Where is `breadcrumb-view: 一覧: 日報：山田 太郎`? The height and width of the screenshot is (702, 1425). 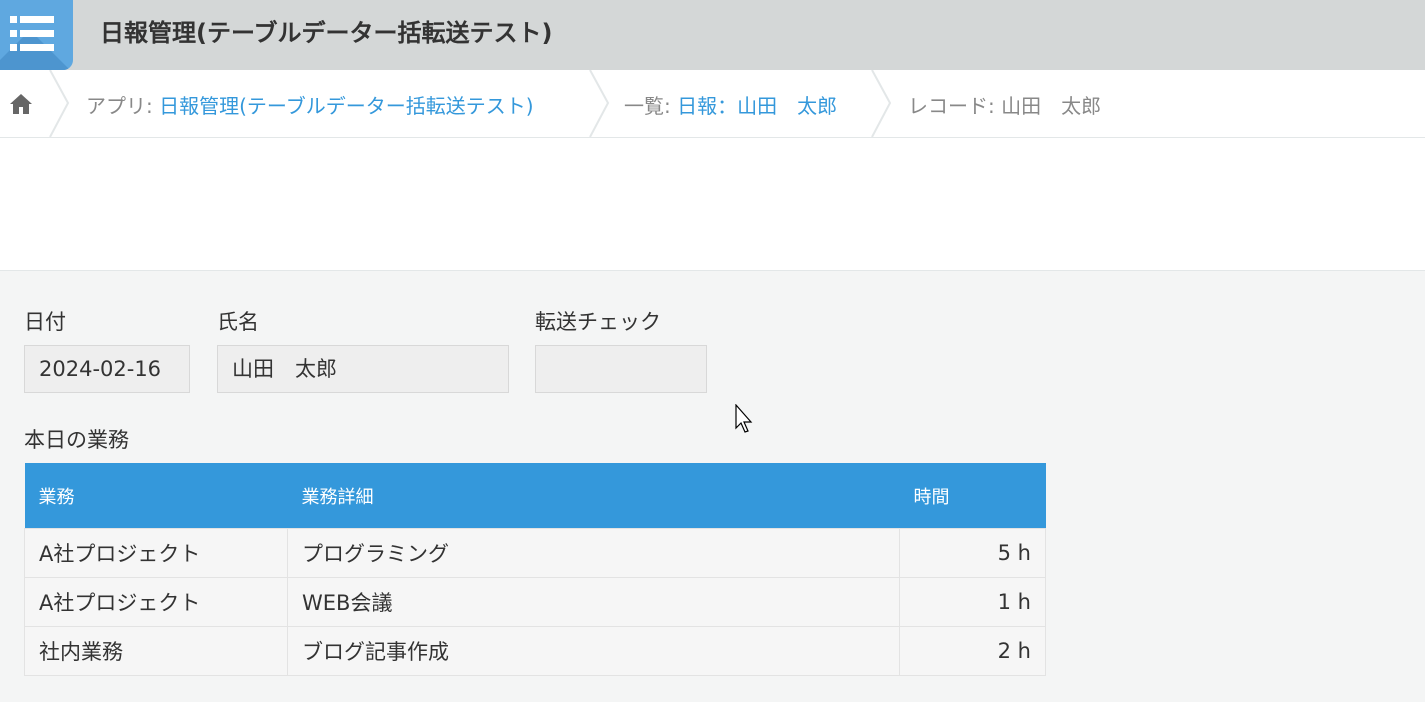 breadcrumb-view: 一覧: 日報：山田 太郎 is located at coordinates (730, 104).